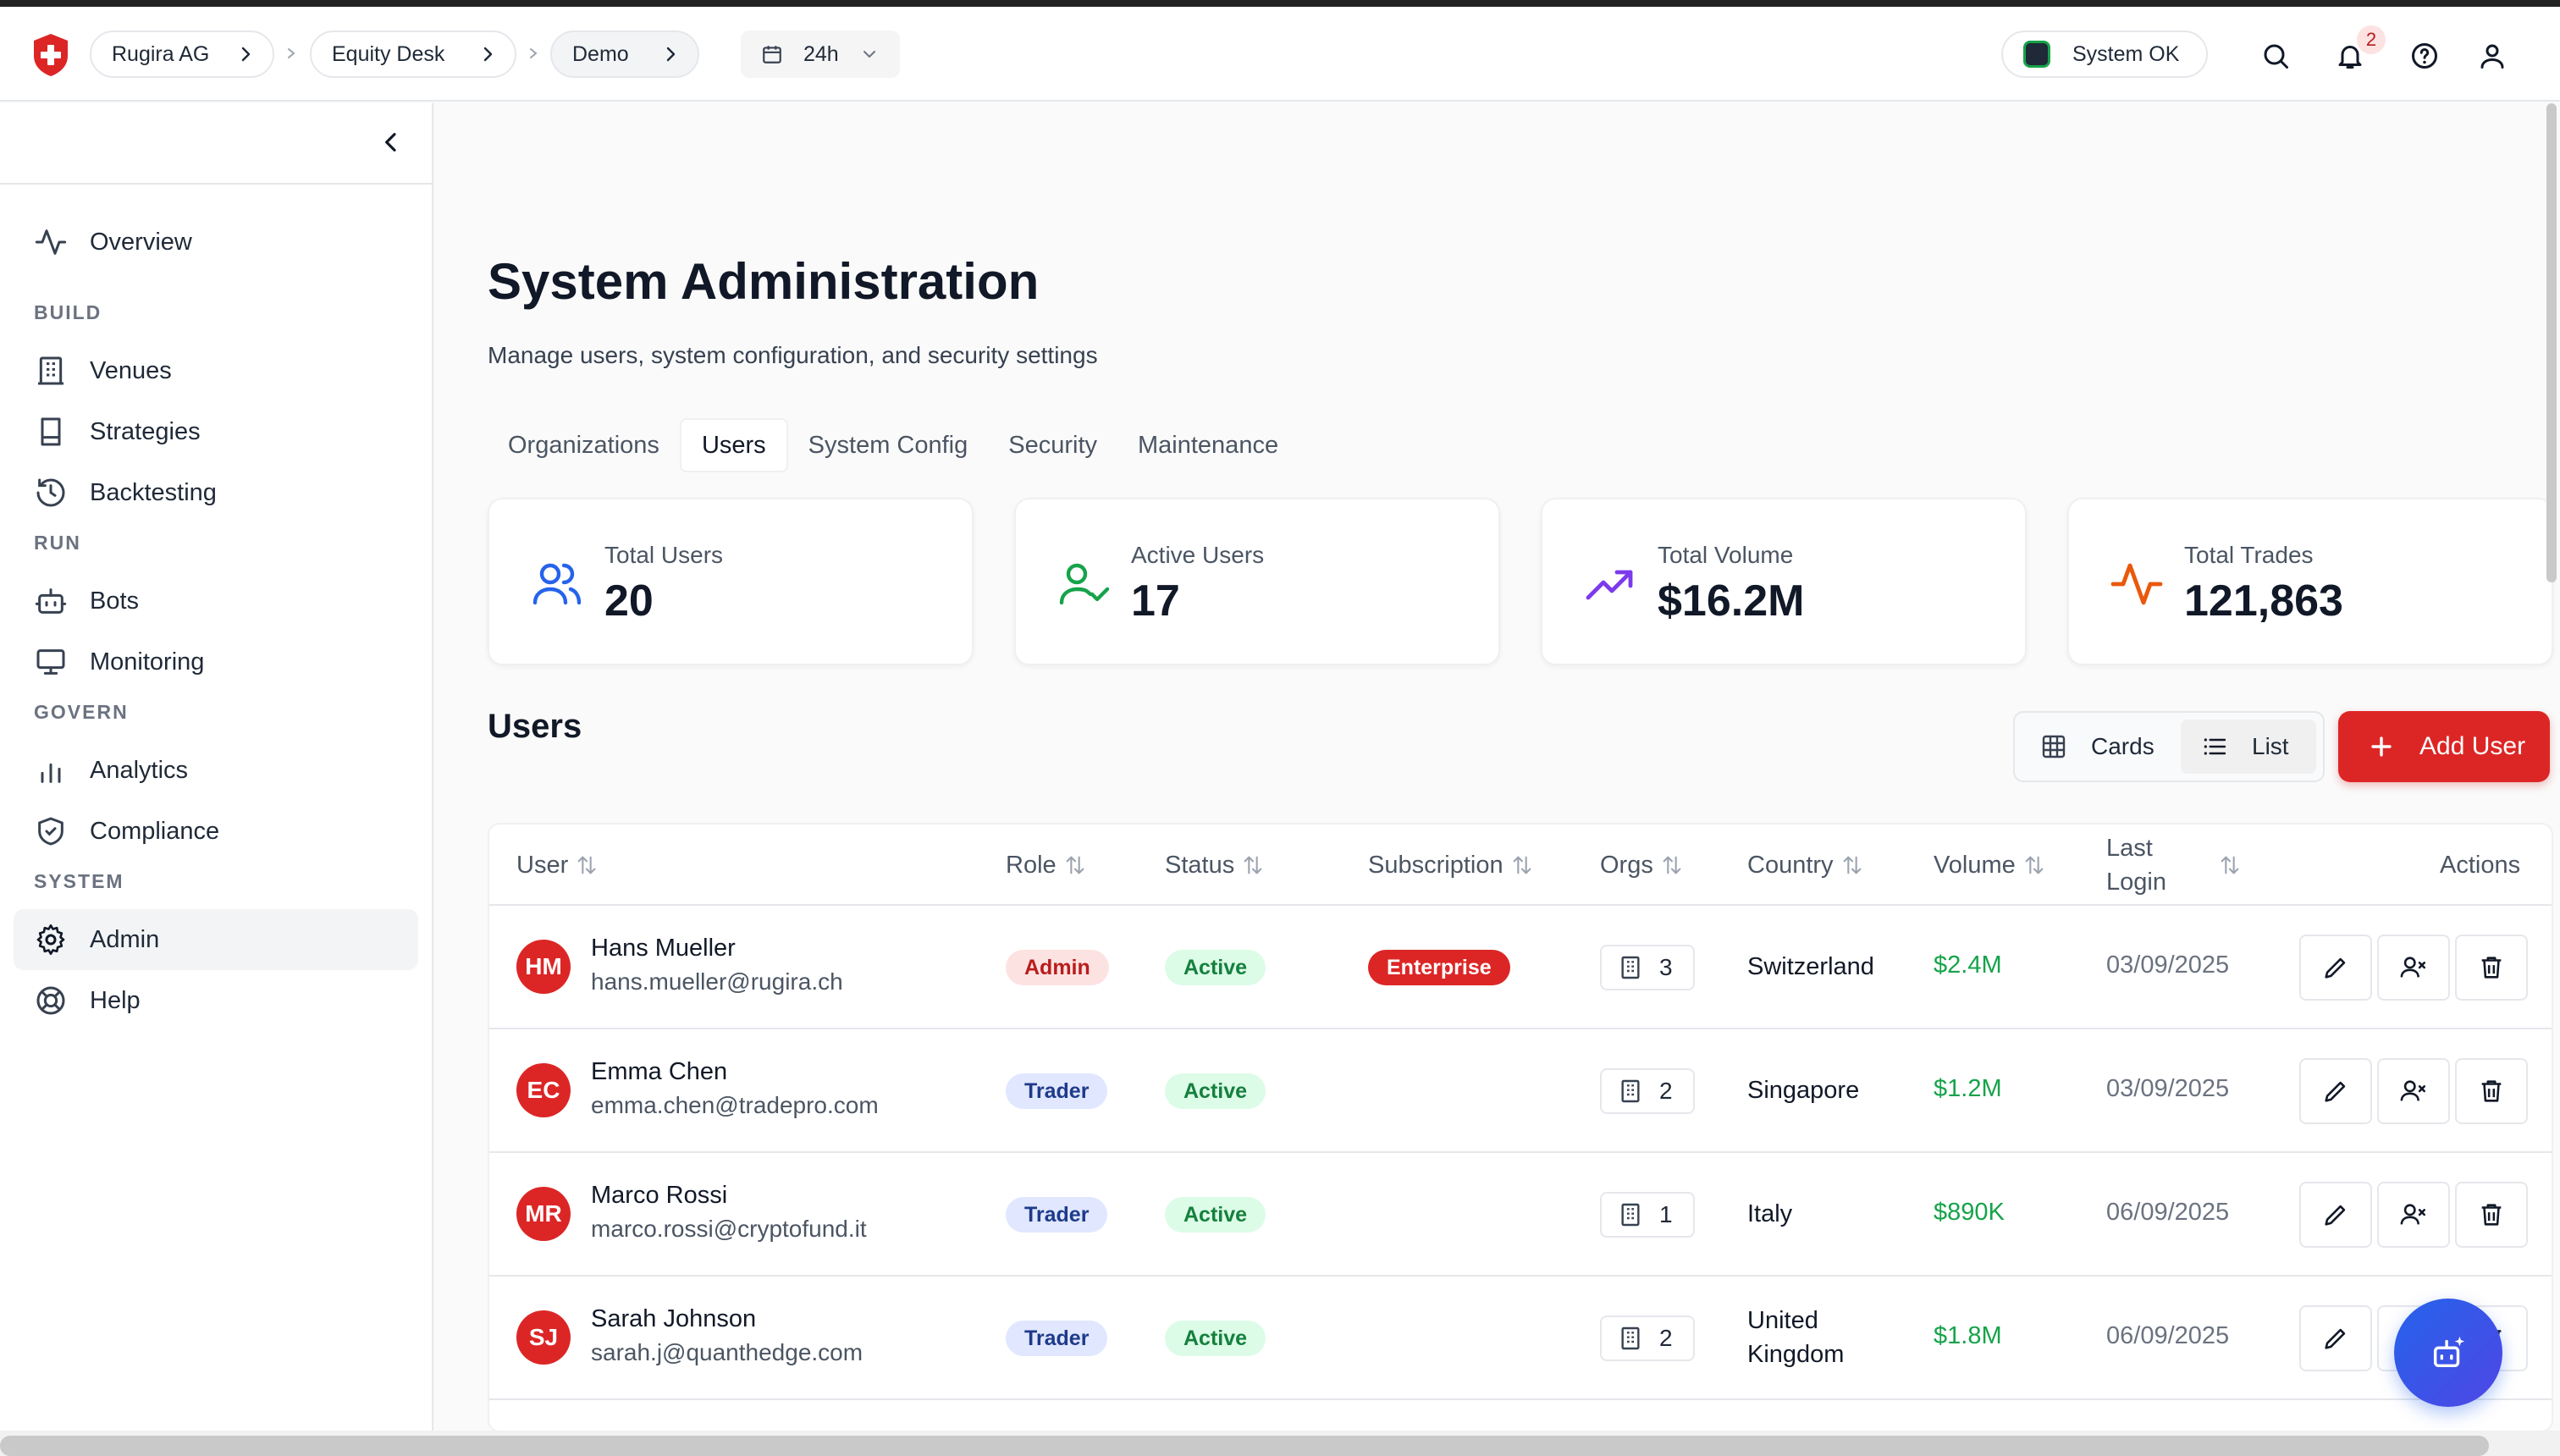 The height and width of the screenshot is (1456, 2560). Describe the element at coordinates (1031, 865) in the screenshot. I see `column-header-label: Role` at that location.